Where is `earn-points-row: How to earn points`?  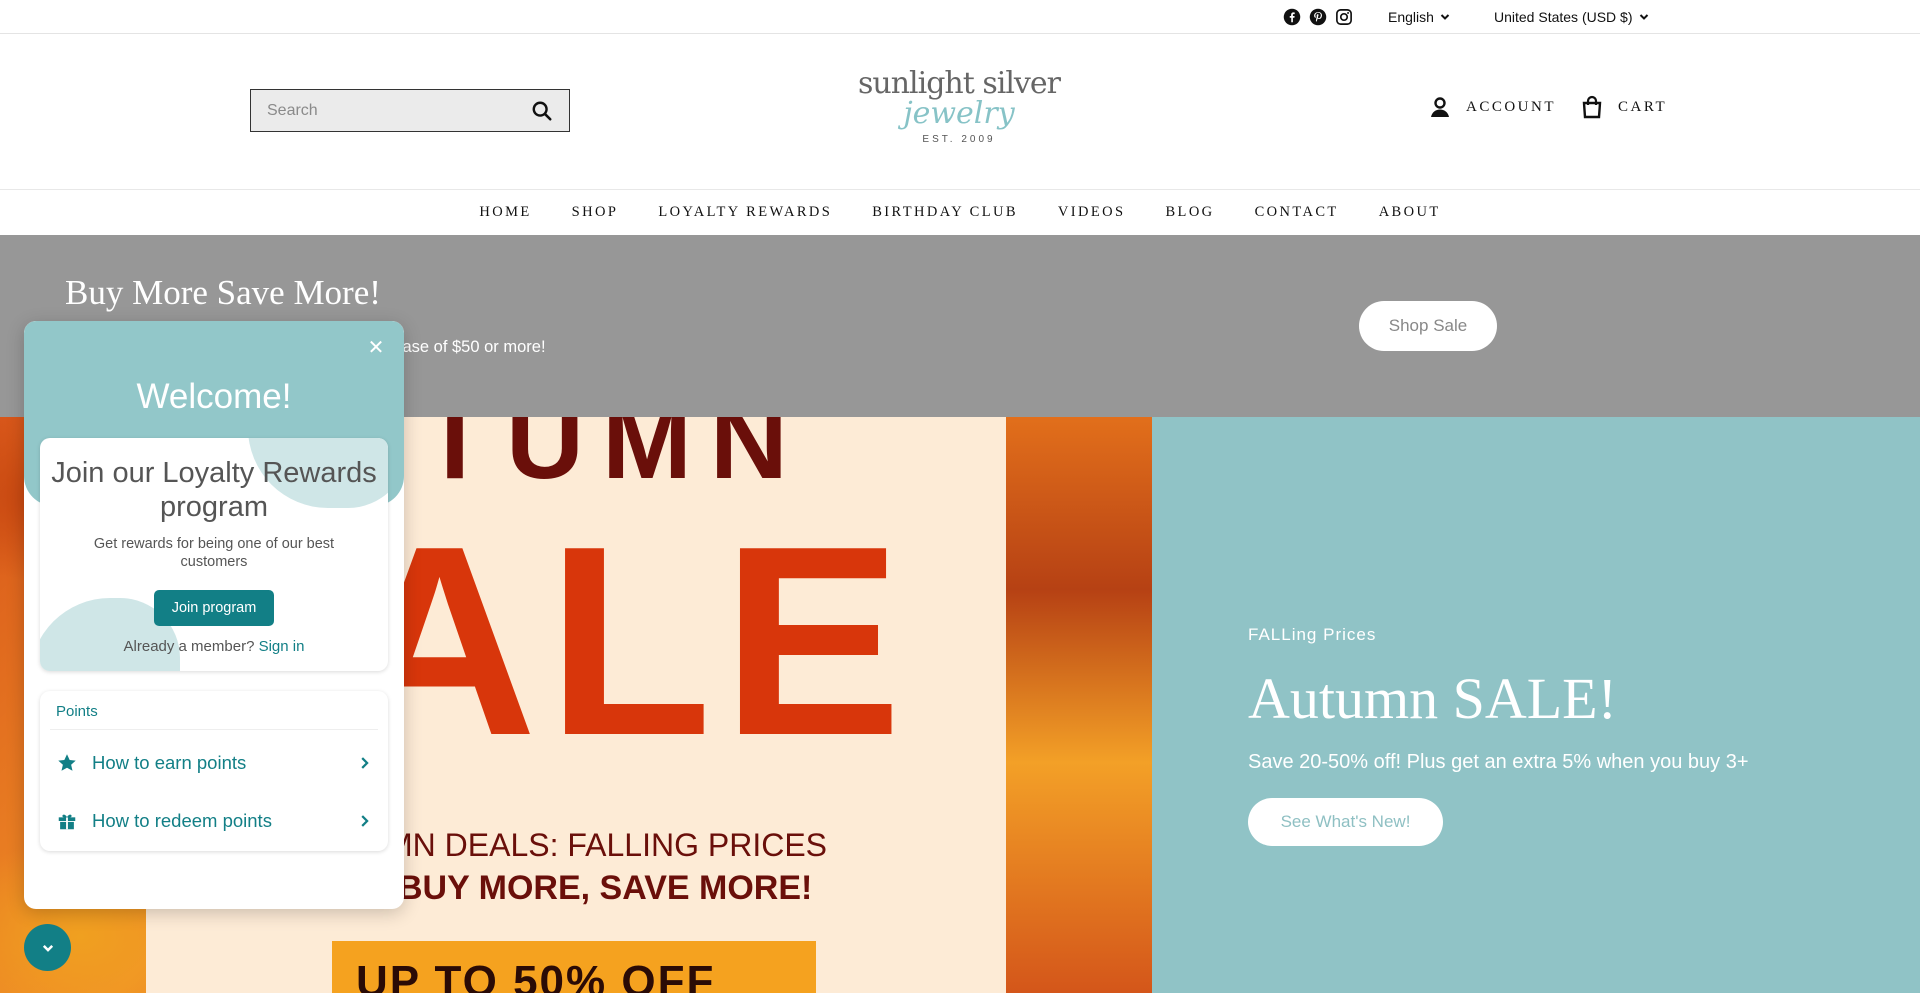
earn-points-row: How to earn points is located at coordinates (214, 763).